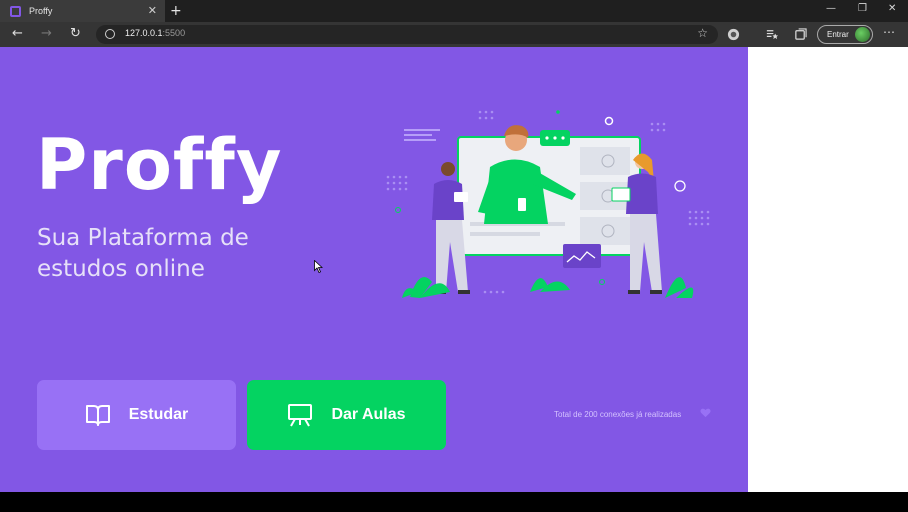 The image size is (908, 512). What do you see at coordinates (176, 11) in the screenshot?
I see `new-tab-icon: +` at bounding box center [176, 11].